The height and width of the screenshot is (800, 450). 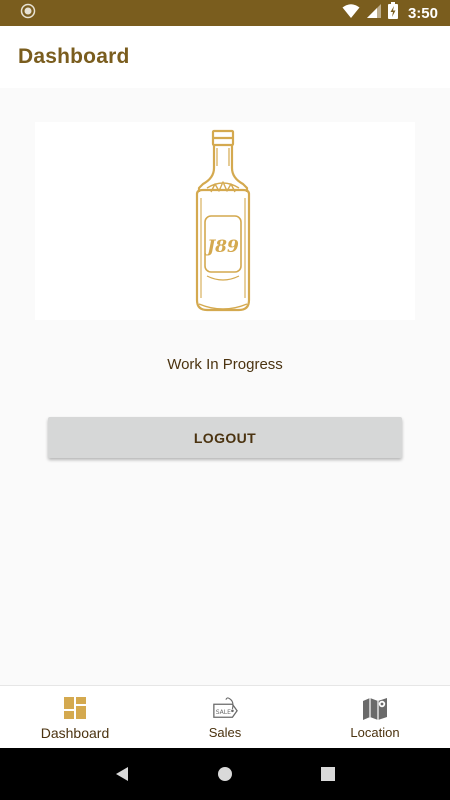 I want to click on battery-charging-icon, so click(x=392, y=13).